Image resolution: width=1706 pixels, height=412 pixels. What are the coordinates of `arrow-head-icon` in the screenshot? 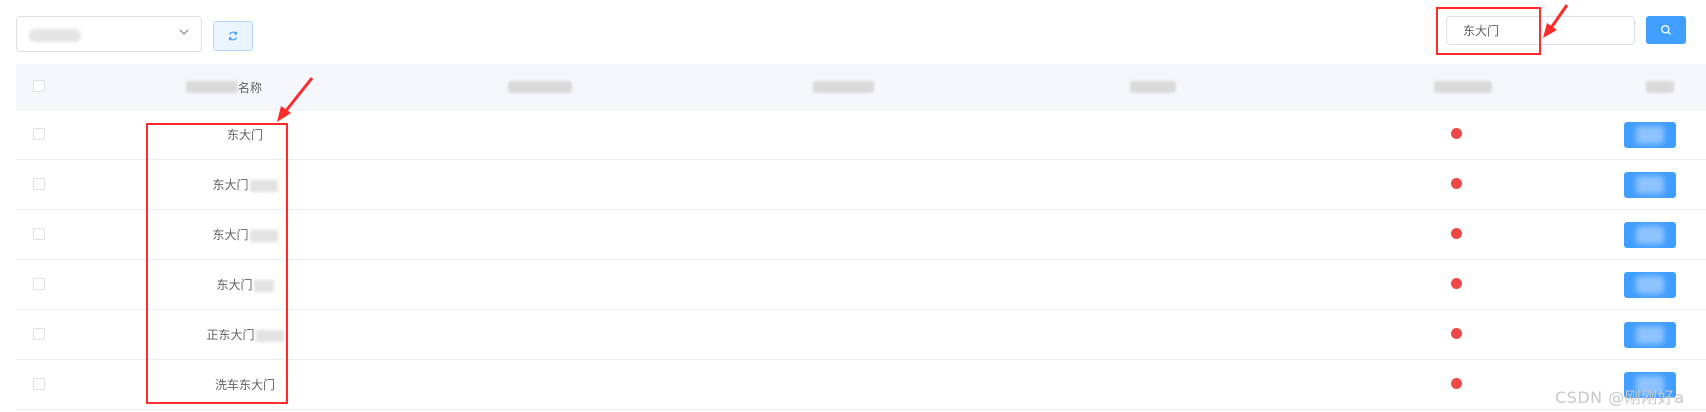 It's located at (1550, 30).